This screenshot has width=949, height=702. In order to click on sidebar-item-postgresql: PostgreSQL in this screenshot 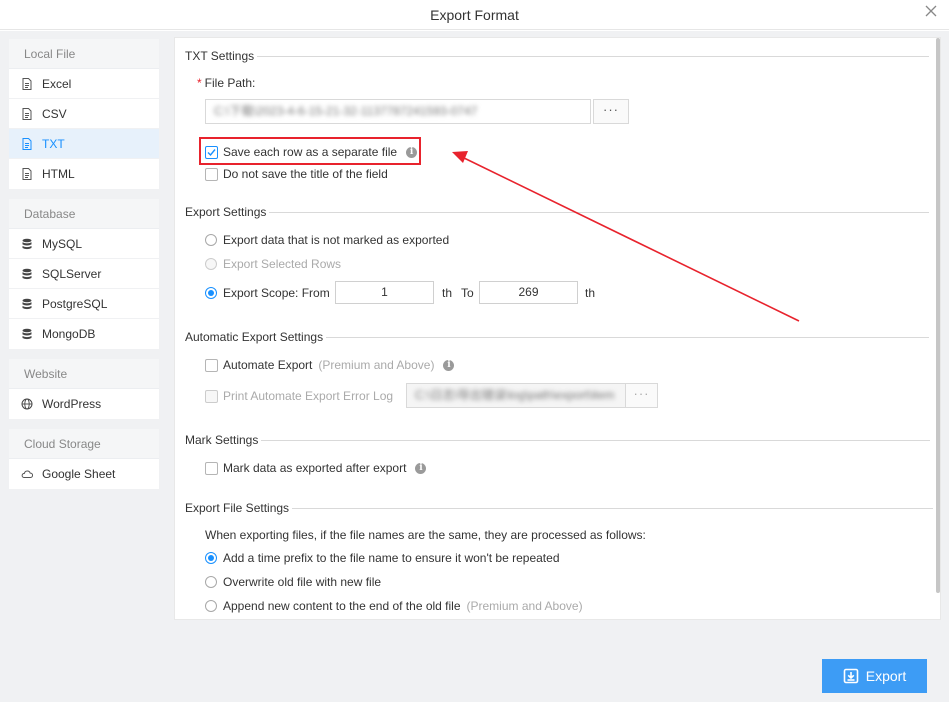, I will do `click(84, 304)`.